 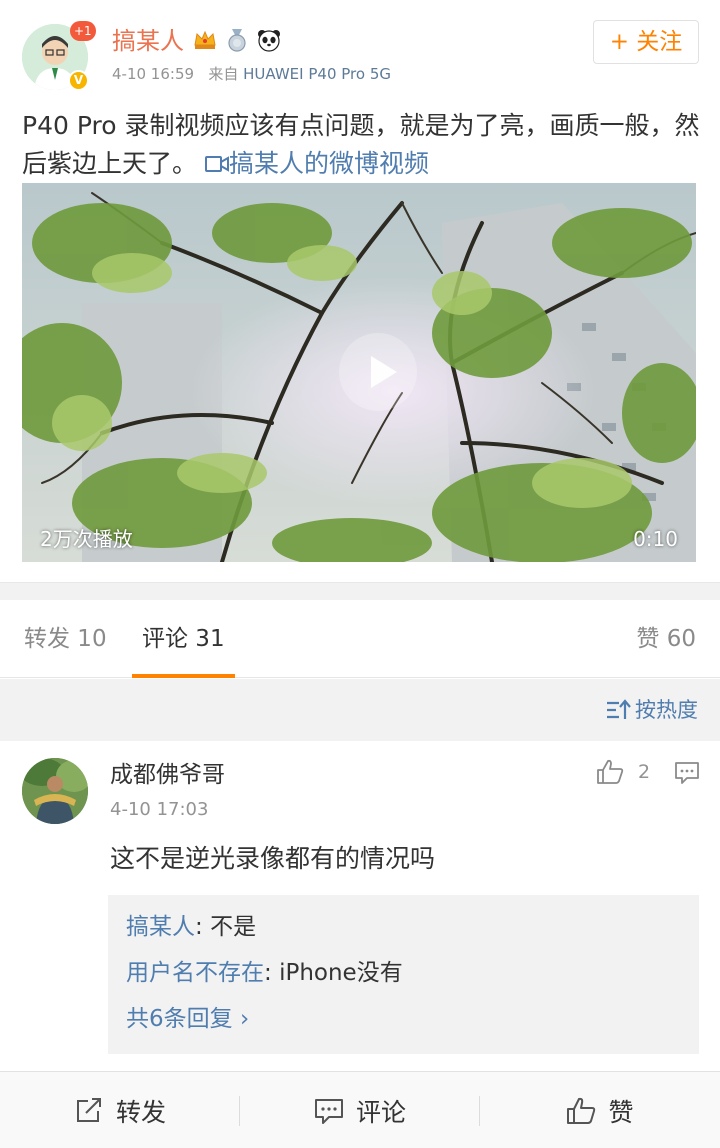 I want to click on post-time: 4-10 16:59, so click(x=153, y=74).